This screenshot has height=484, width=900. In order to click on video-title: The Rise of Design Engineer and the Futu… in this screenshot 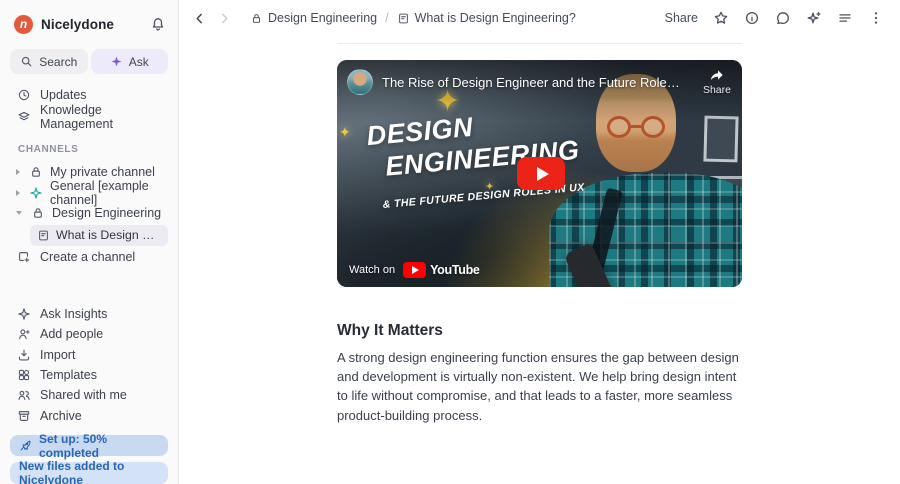, I will do `click(533, 82)`.